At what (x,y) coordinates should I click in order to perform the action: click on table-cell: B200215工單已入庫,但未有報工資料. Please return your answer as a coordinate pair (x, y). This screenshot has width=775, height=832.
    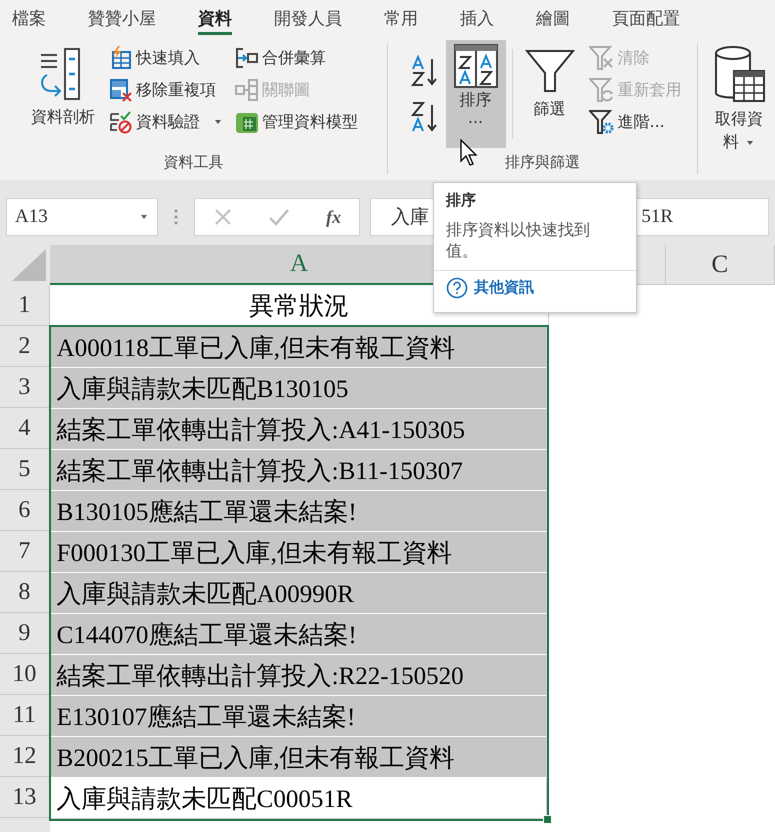
    Looking at the image, I should click on (299, 757).